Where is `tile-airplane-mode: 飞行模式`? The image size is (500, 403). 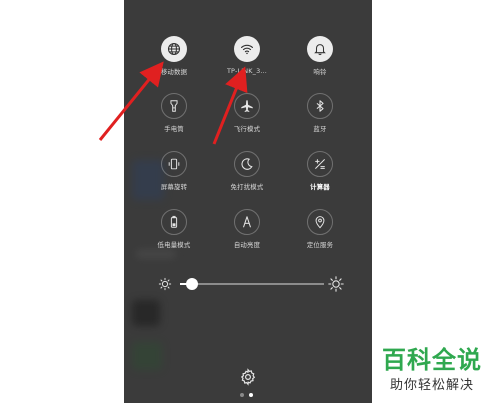 tile-airplane-mode: 飞行模式 is located at coordinates (247, 113).